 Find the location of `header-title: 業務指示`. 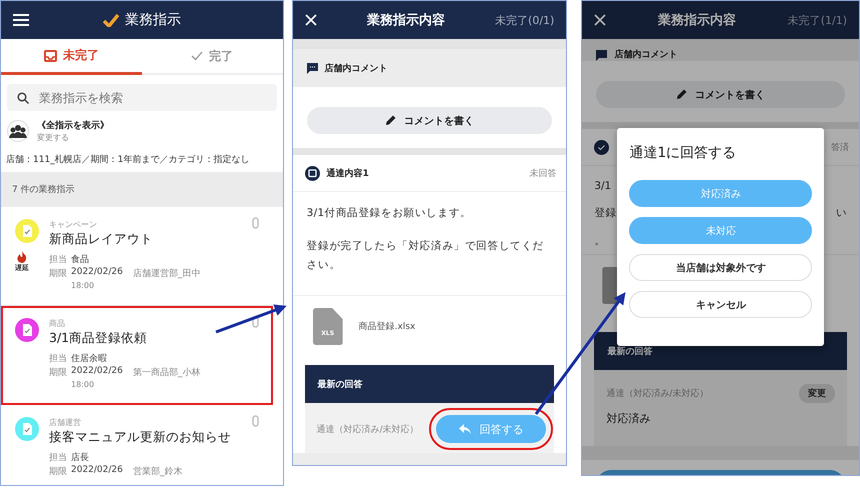

header-title: 業務指示 is located at coordinates (152, 20).